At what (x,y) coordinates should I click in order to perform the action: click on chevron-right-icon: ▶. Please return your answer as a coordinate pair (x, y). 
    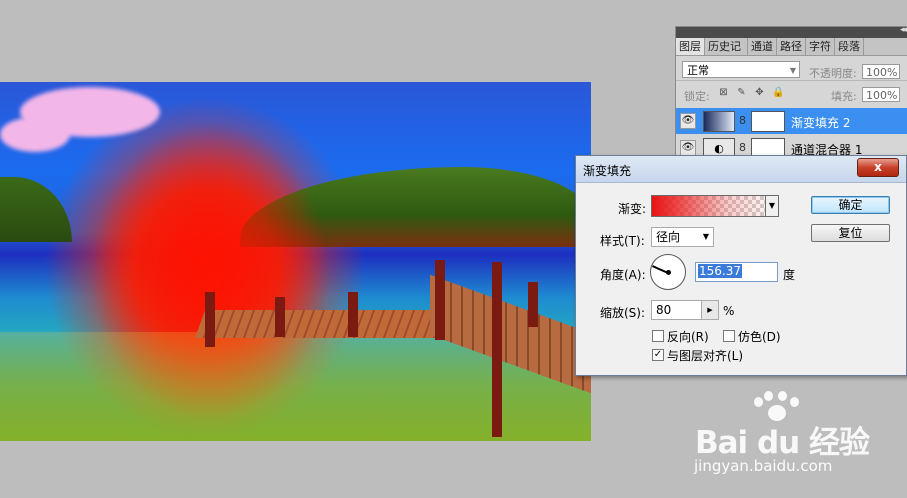
    Looking at the image, I should click on (709, 310).